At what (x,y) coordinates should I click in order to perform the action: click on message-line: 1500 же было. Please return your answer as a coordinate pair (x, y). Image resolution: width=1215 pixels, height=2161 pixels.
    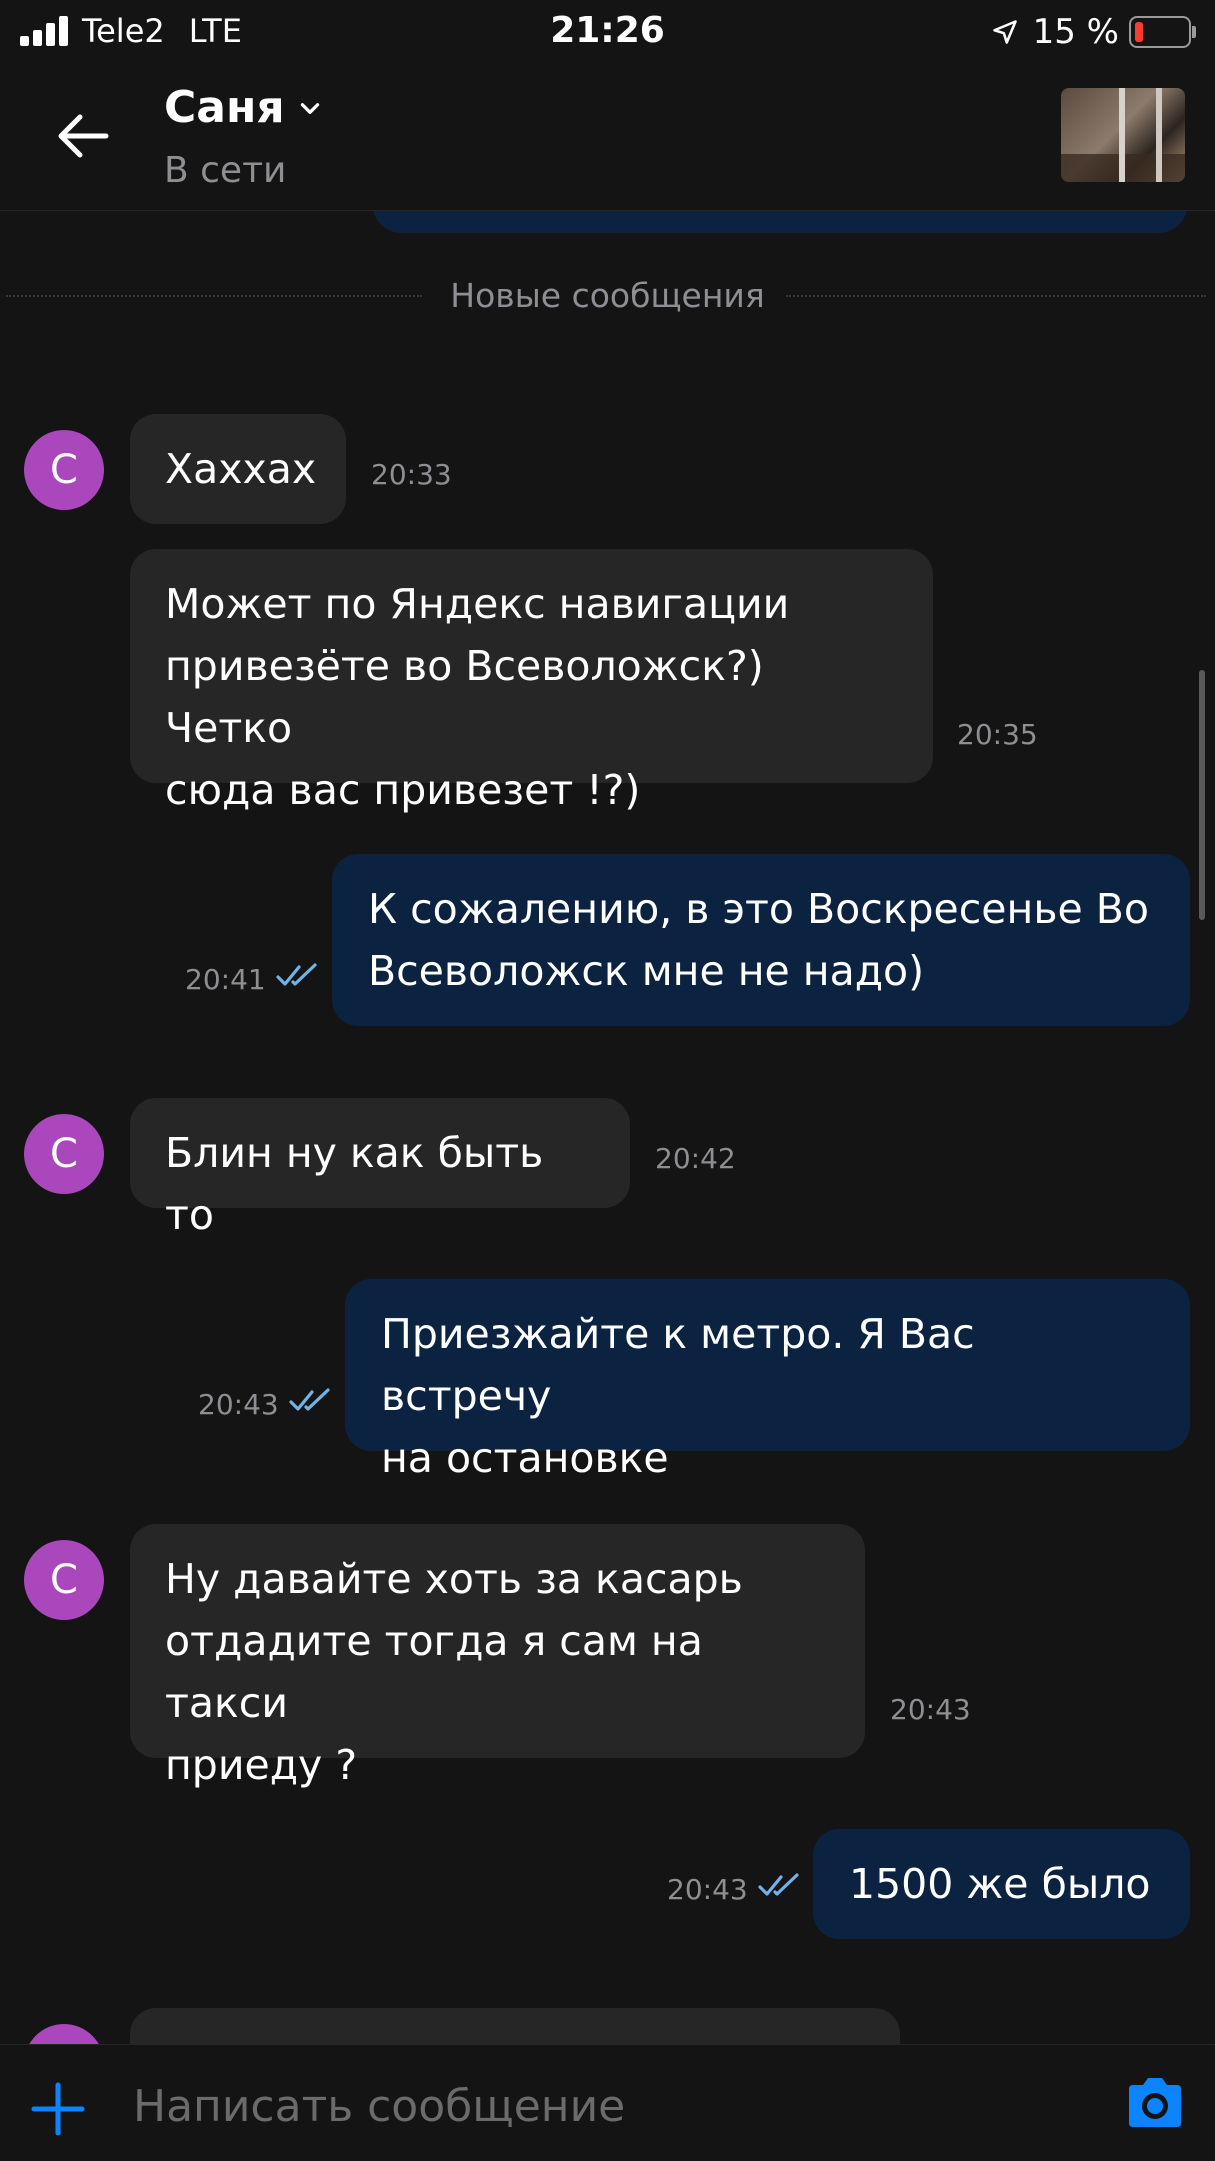
    Looking at the image, I should click on (1000, 1884).